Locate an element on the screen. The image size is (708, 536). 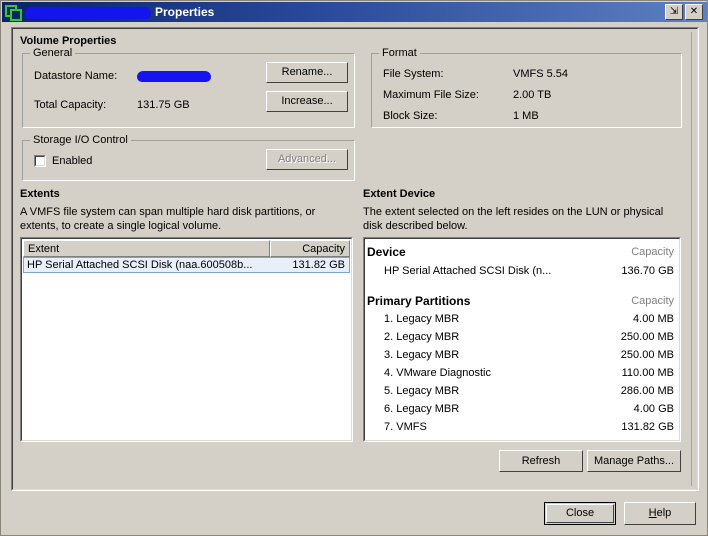
partition-name: 2. Legacy MBR is located at coordinates (422, 337).